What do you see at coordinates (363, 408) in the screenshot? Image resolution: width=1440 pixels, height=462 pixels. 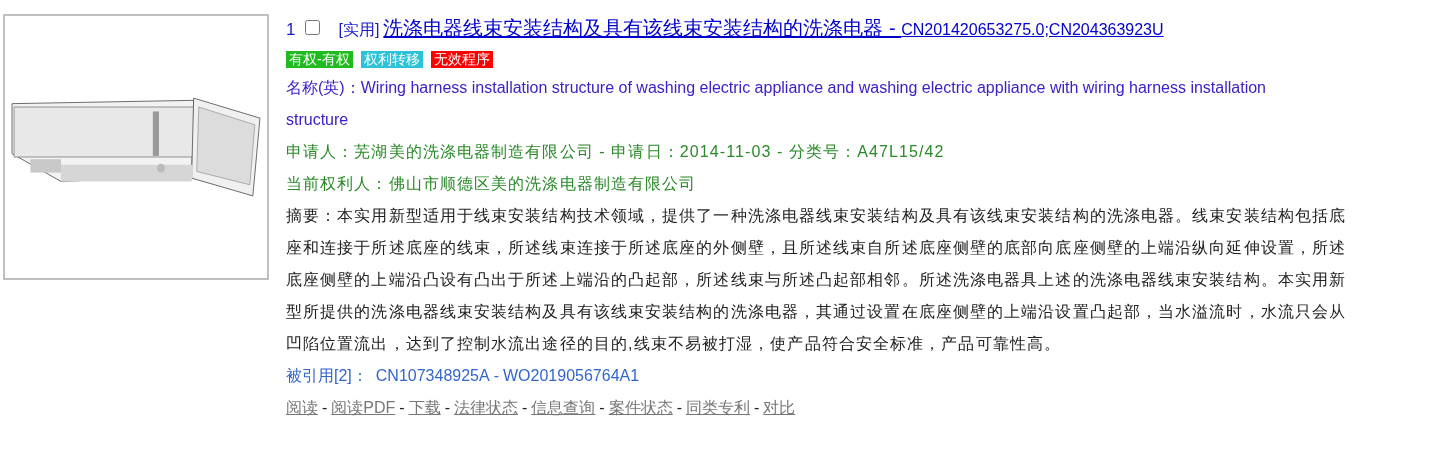 I see `action-link: 阅读PDF` at bounding box center [363, 408].